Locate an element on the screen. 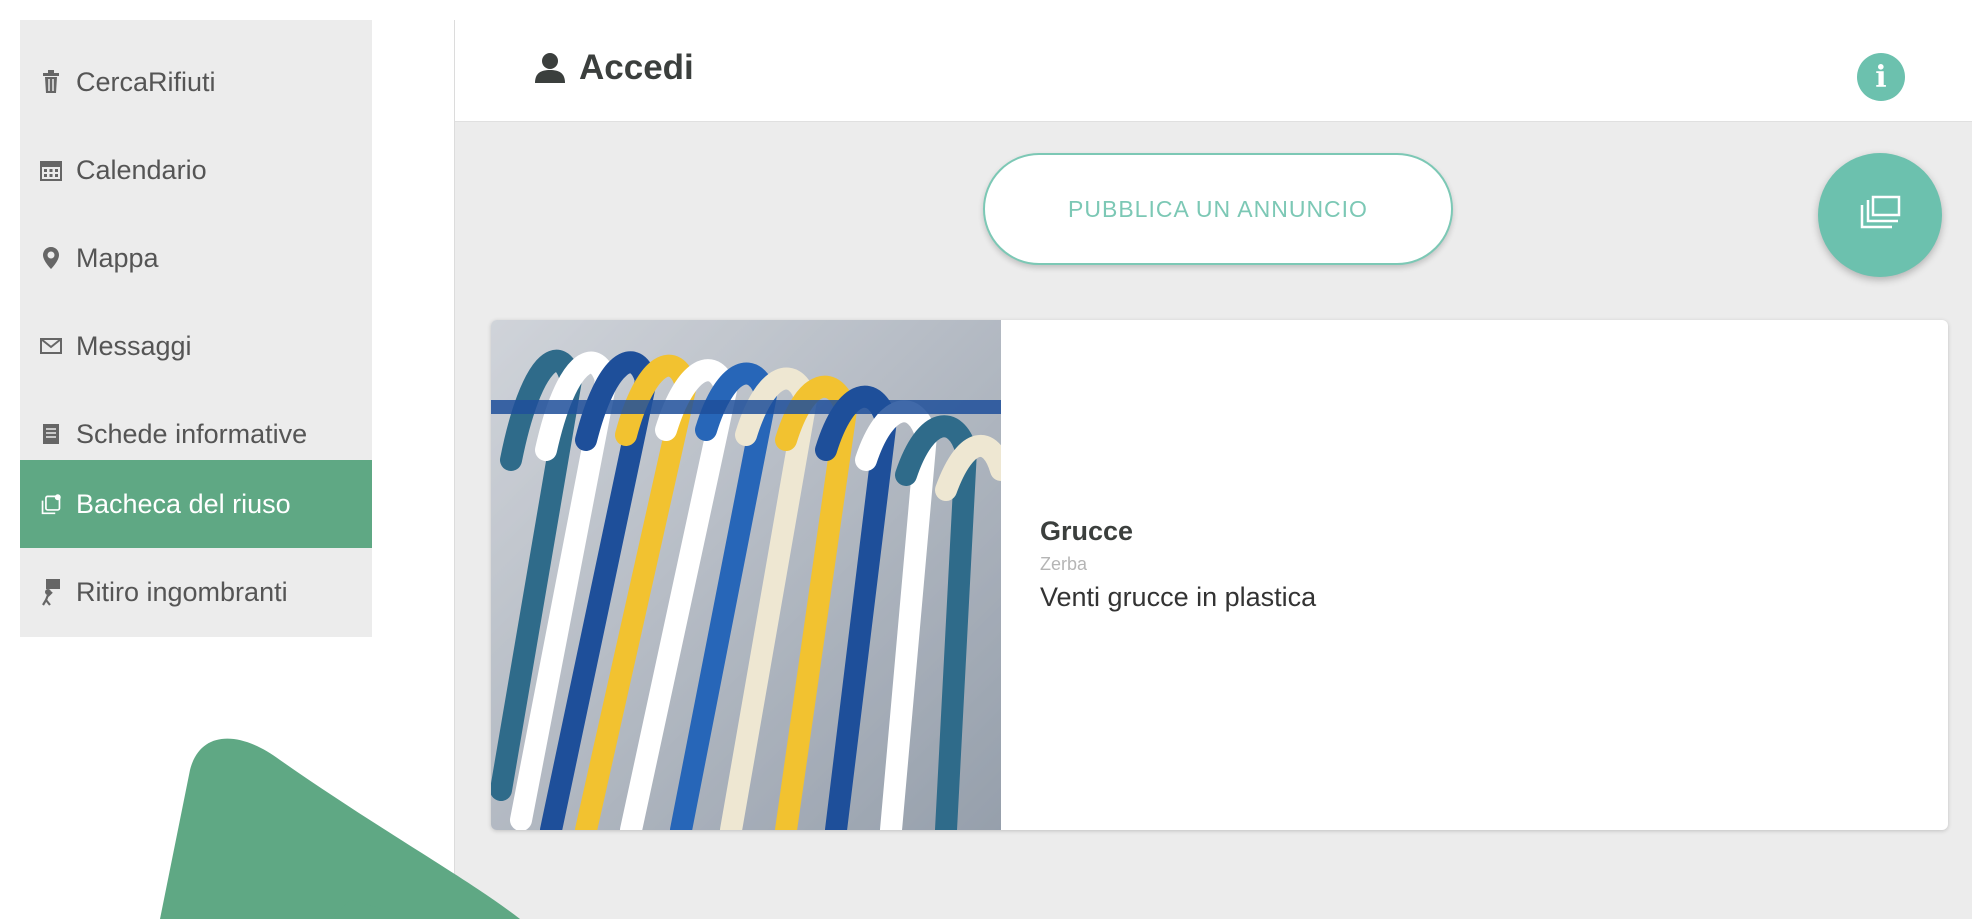 The image size is (1972, 919). info-glyph: i is located at coordinates (1881, 77).